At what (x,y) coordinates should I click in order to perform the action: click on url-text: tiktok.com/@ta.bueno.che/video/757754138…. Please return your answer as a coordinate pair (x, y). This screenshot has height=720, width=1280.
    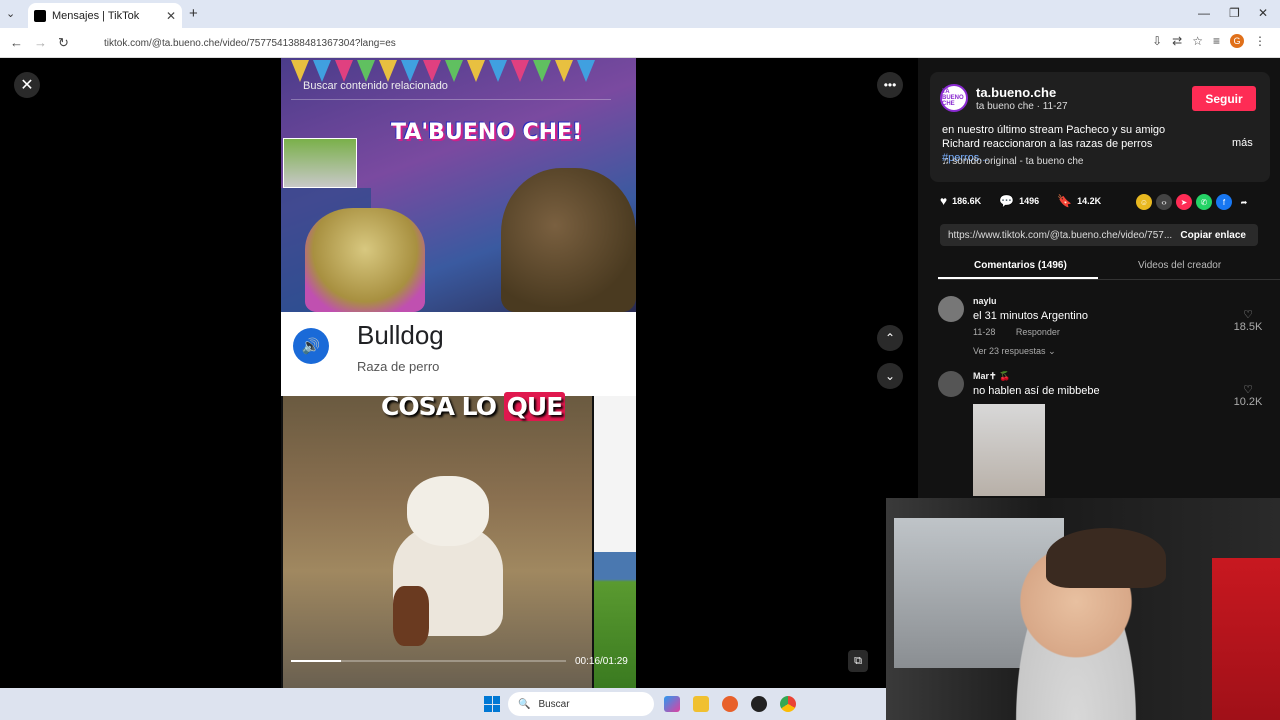
    Looking at the image, I should click on (250, 43).